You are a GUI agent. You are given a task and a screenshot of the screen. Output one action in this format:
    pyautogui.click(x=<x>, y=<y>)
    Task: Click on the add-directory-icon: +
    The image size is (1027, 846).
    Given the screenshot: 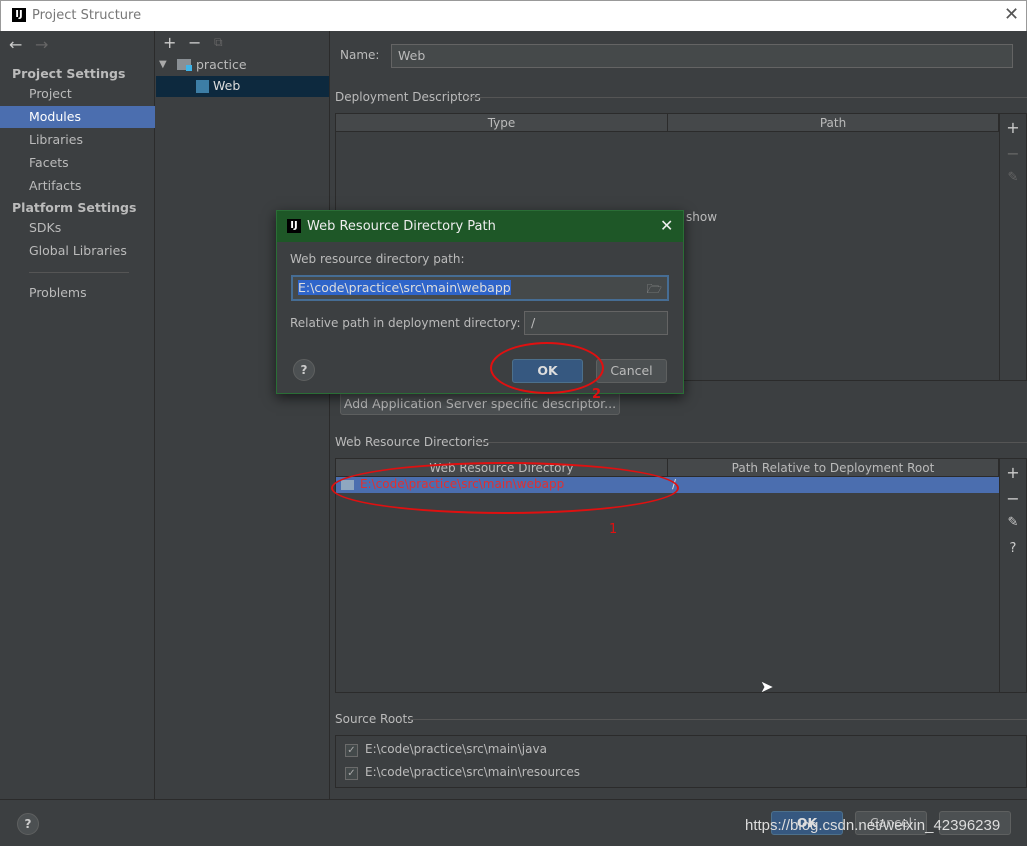 What is the action you would take?
    pyautogui.click(x=1013, y=472)
    